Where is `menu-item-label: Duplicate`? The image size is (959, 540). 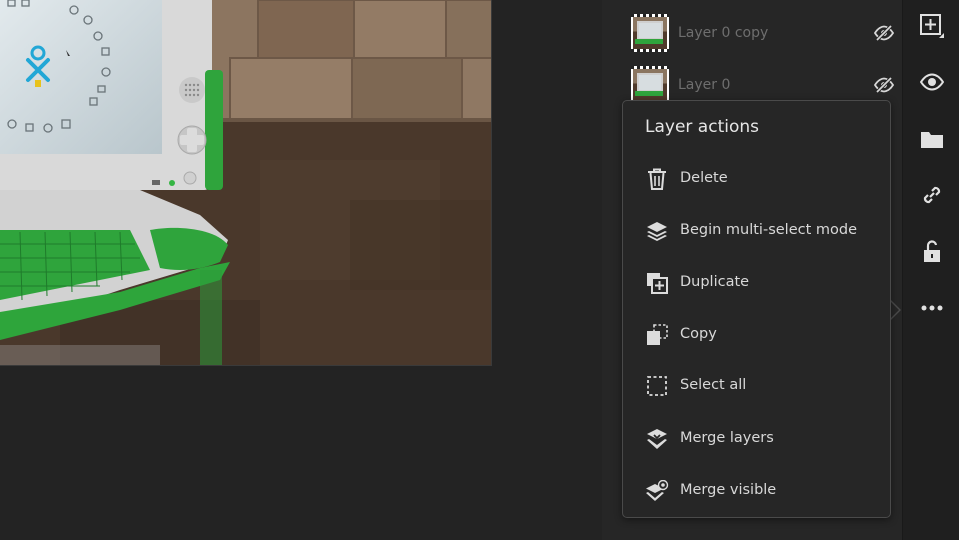 menu-item-label: Duplicate is located at coordinates (715, 282).